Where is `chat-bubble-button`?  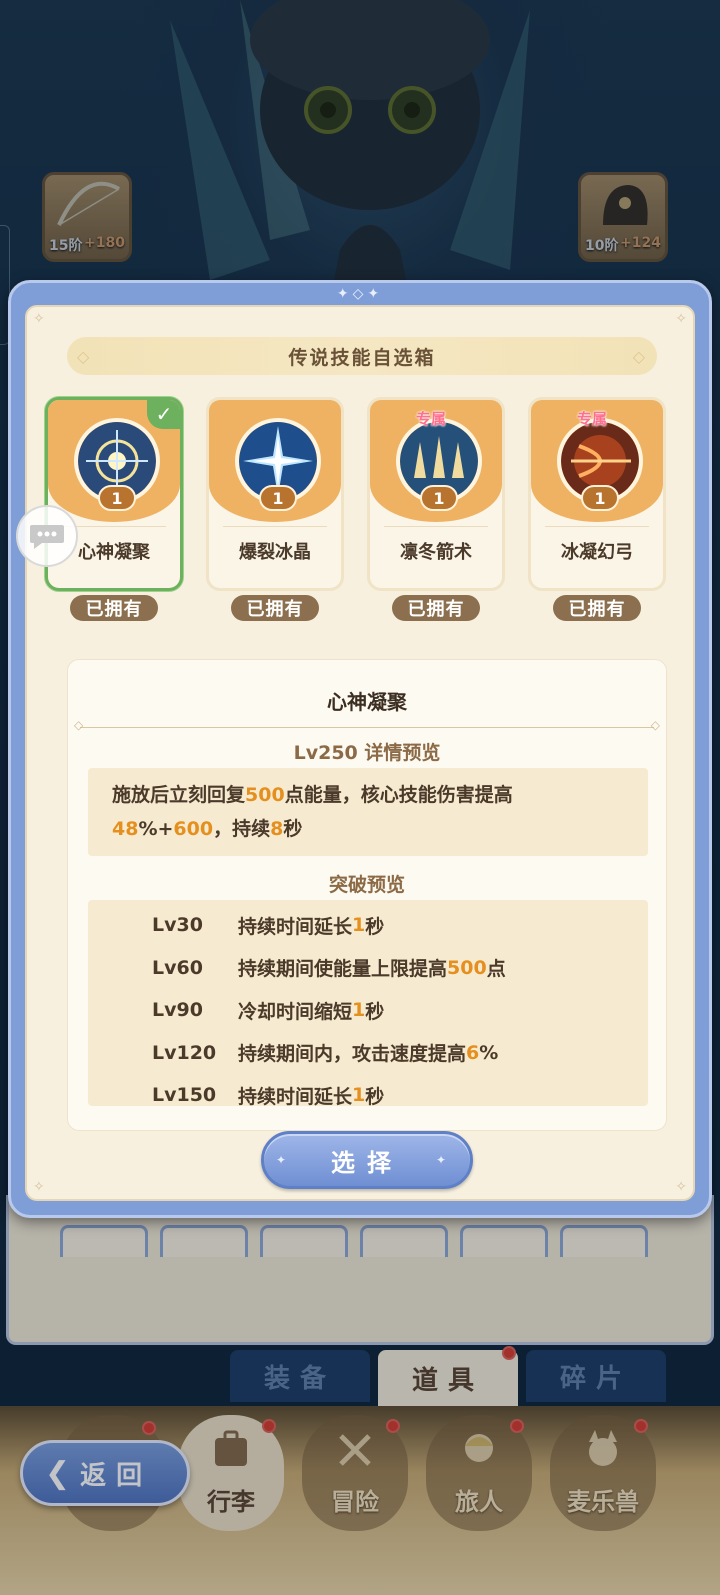 chat-bubble-button is located at coordinates (47, 536).